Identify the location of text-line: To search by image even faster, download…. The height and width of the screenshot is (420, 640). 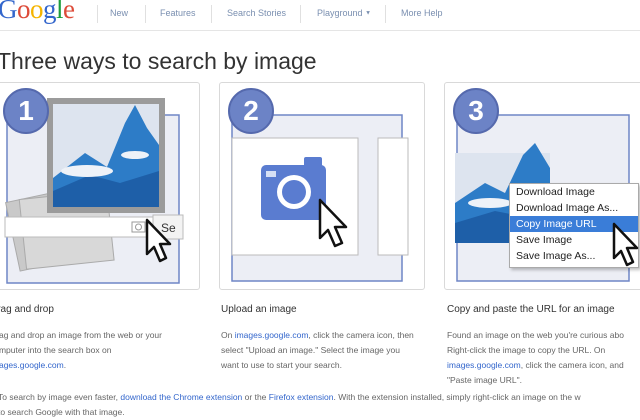
(290, 397).